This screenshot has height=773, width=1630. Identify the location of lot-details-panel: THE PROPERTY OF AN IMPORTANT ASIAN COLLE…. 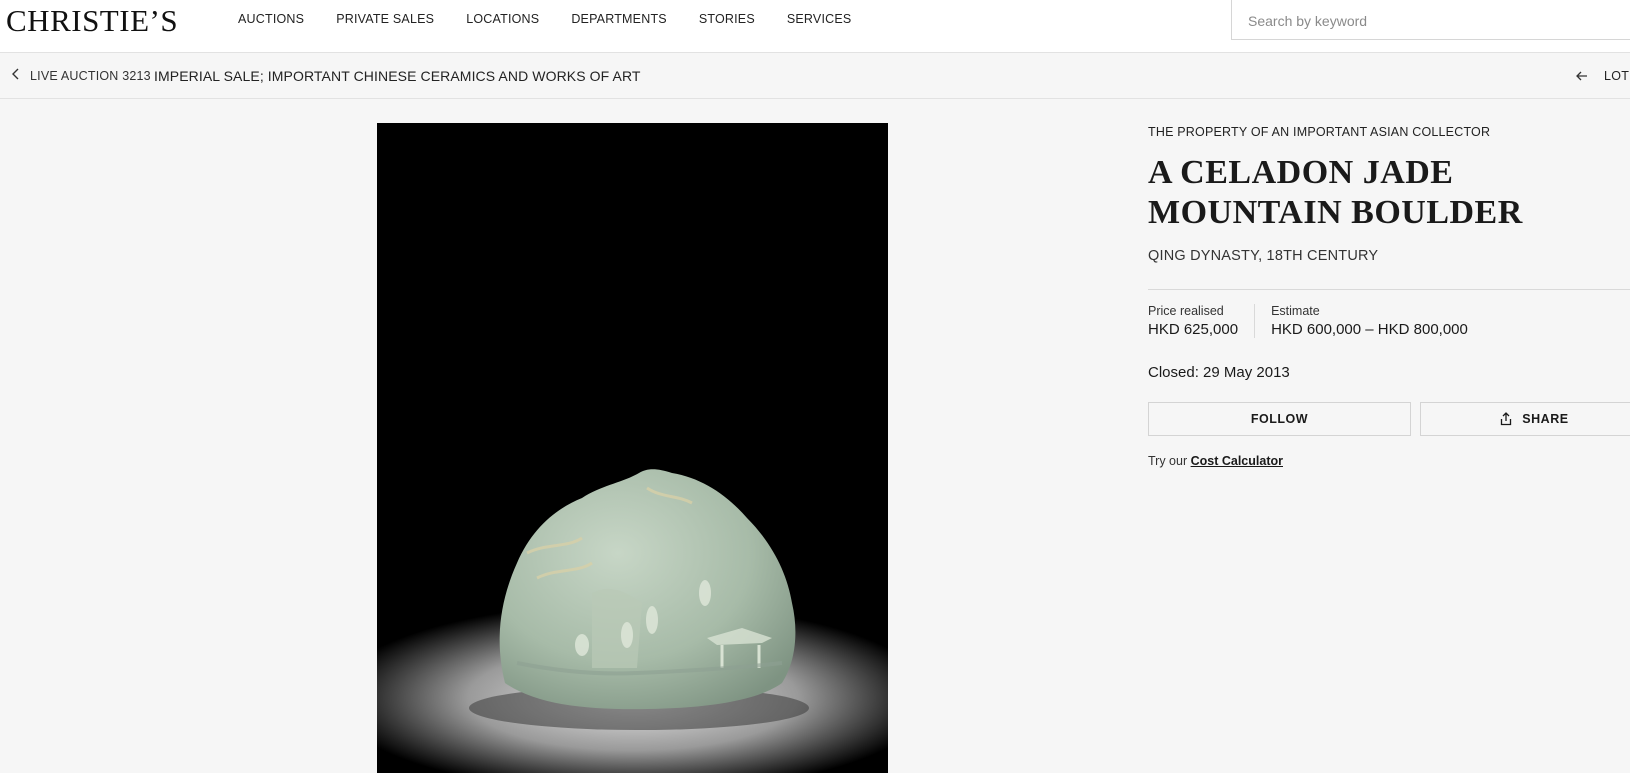
(1389, 296).